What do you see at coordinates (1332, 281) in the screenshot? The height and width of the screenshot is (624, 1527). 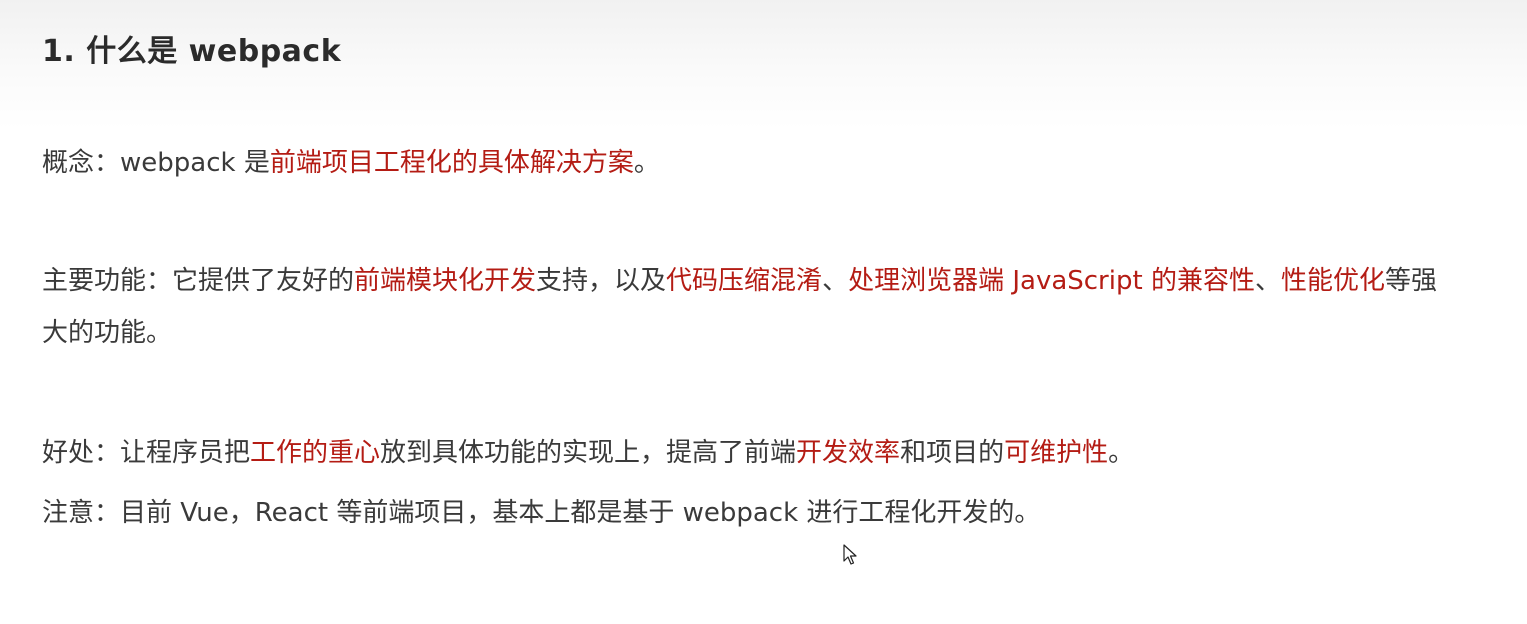 I see `features-highlight-4: 性能优化` at bounding box center [1332, 281].